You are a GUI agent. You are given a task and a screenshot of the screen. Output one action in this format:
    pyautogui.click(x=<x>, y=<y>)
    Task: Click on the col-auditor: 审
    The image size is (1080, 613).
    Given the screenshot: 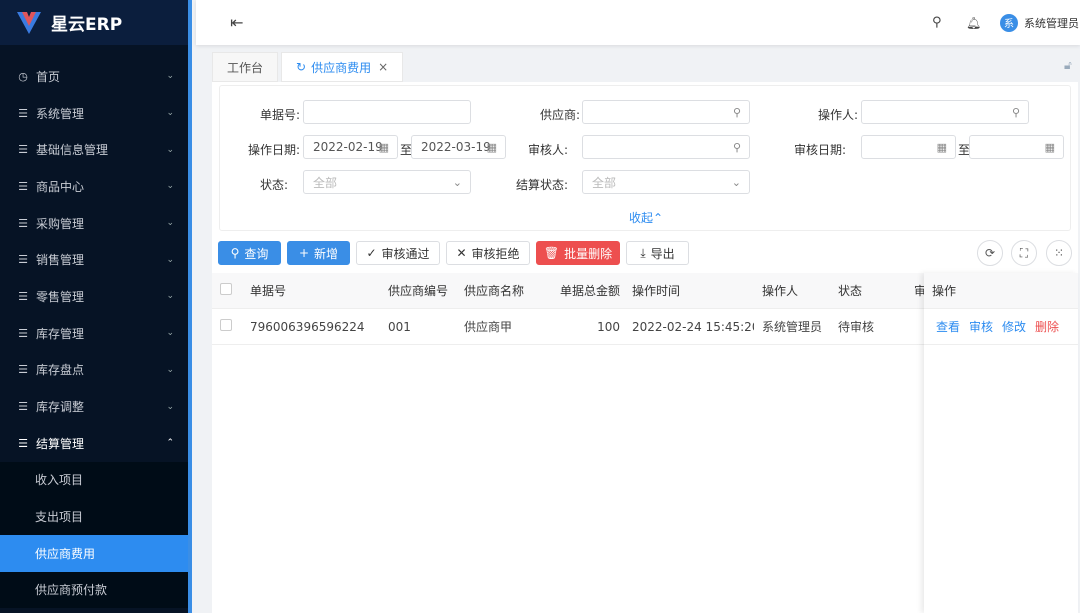 What is the action you would take?
    pyautogui.click(x=916, y=290)
    